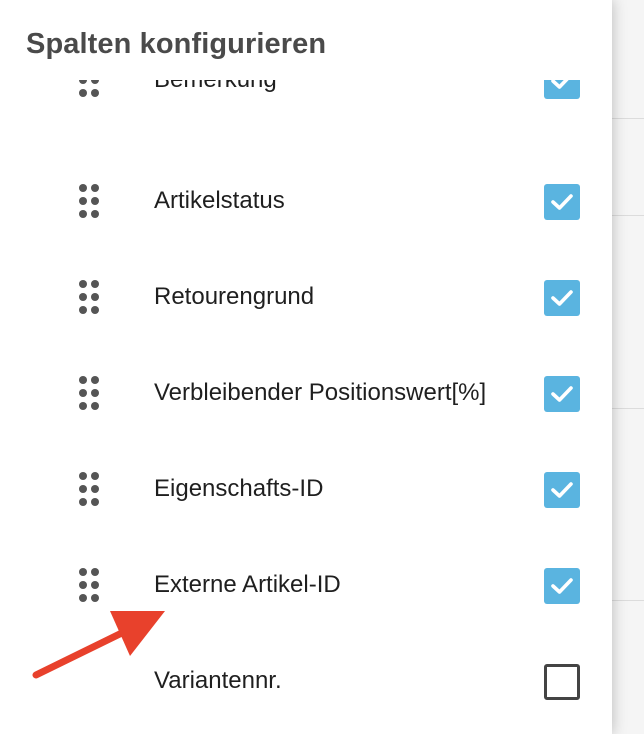  Describe the element at coordinates (98, 645) in the screenshot. I see `red-arrow-annotation` at that location.